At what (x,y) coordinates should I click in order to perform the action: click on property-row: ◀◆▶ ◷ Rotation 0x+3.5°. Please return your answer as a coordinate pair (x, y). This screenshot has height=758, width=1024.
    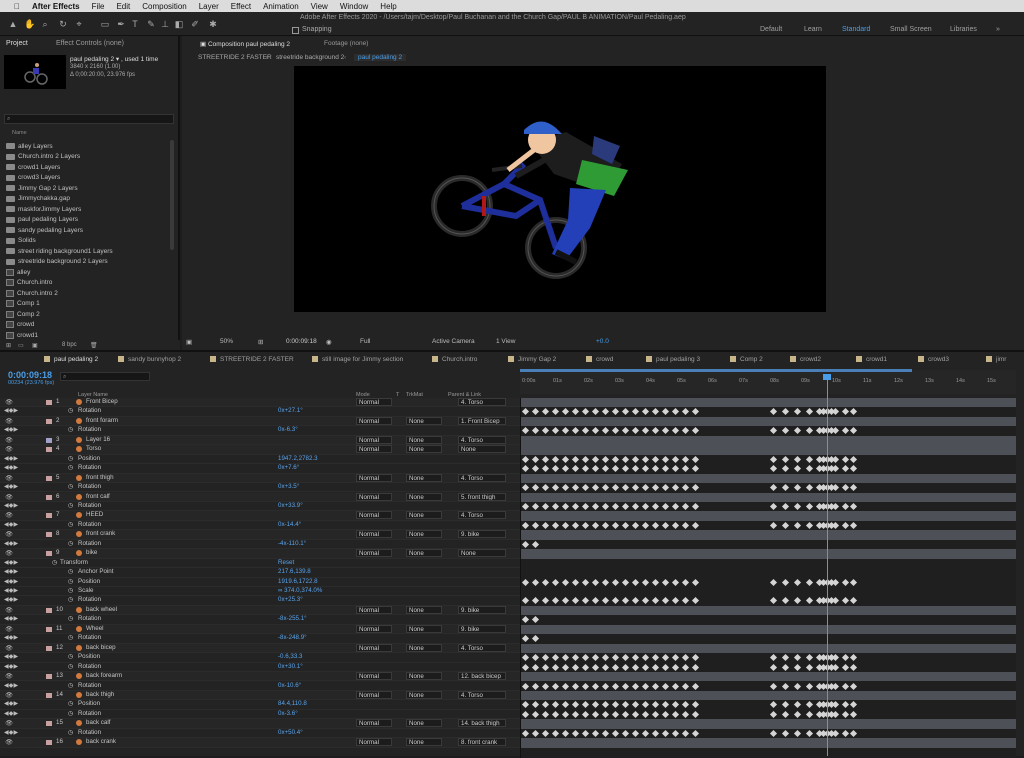
    Looking at the image, I should click on (260, 488).